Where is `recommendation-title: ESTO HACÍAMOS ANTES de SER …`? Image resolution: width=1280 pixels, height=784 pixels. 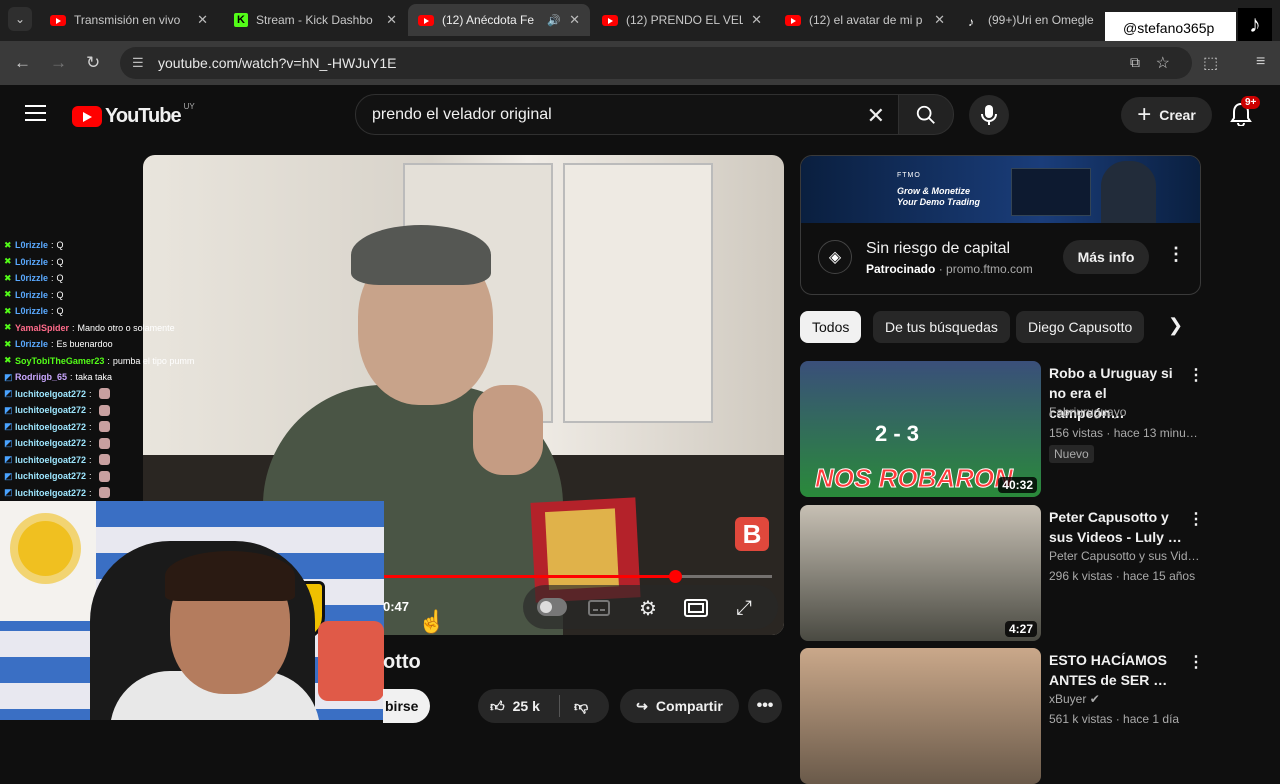
recommendation-title: ESTO HACÍAMOS ANTES de SER … is located at coordinates (1116, 670).